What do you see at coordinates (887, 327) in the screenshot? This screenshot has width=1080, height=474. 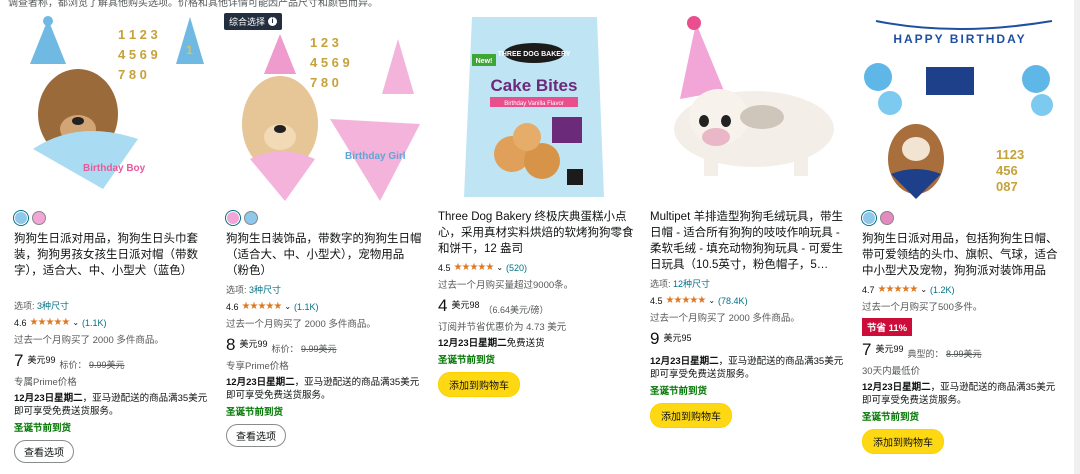 I see `deal-badge: 节省 11%` at bounding box center [887, 327].